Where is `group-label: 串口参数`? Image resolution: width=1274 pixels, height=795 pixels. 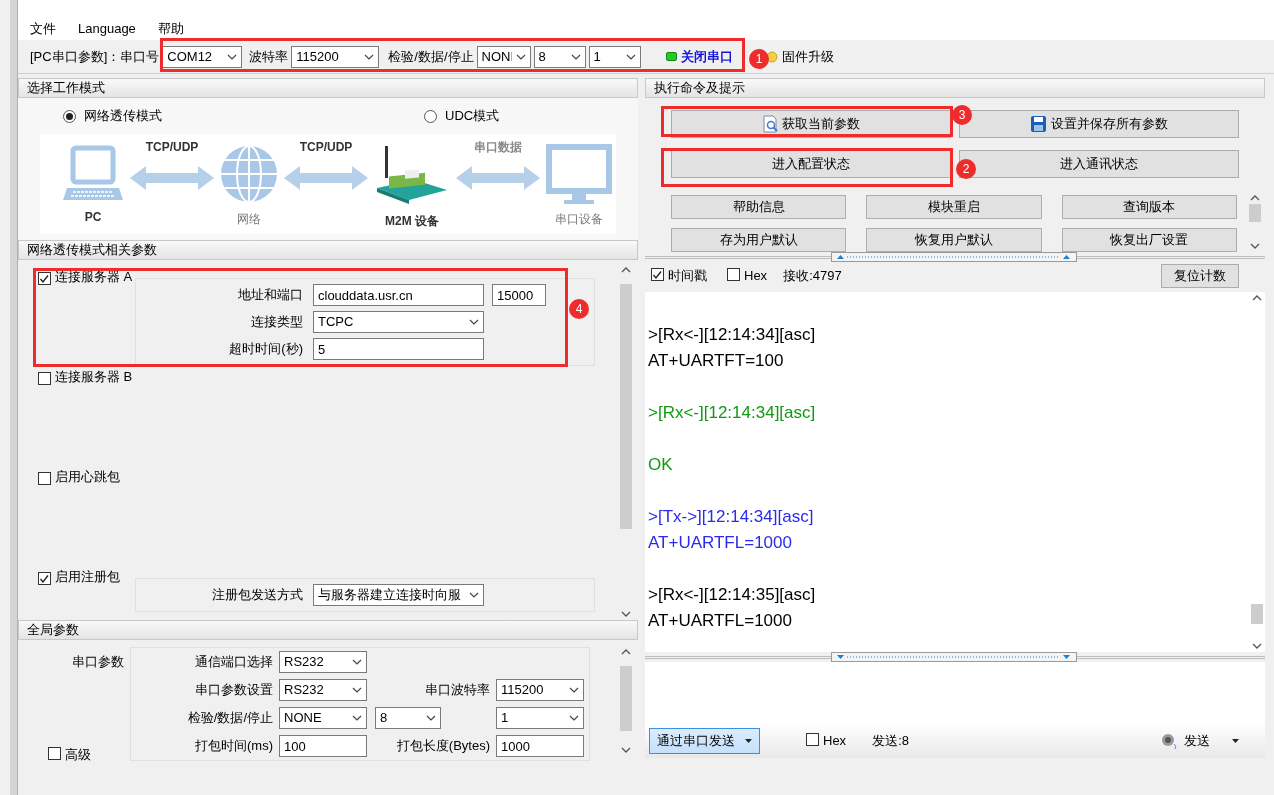 group-label: 串口参数 is located at coordinates (98, 662).